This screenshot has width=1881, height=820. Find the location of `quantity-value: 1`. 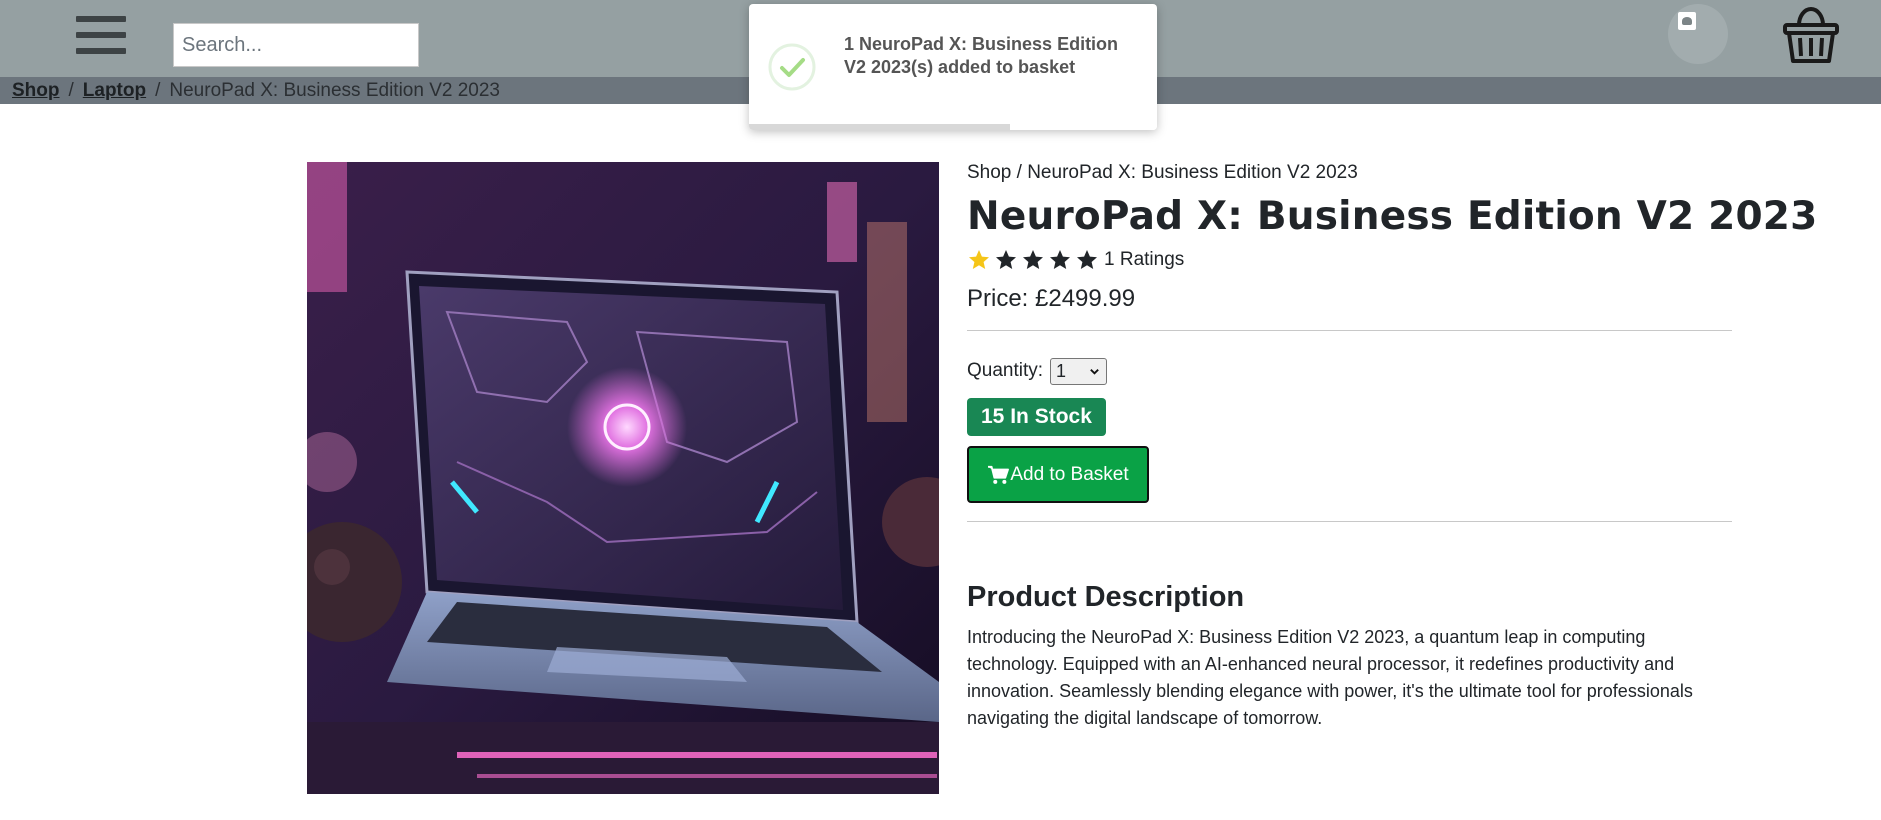

quantity-value: 1 is located at coordinates (1061, 371).